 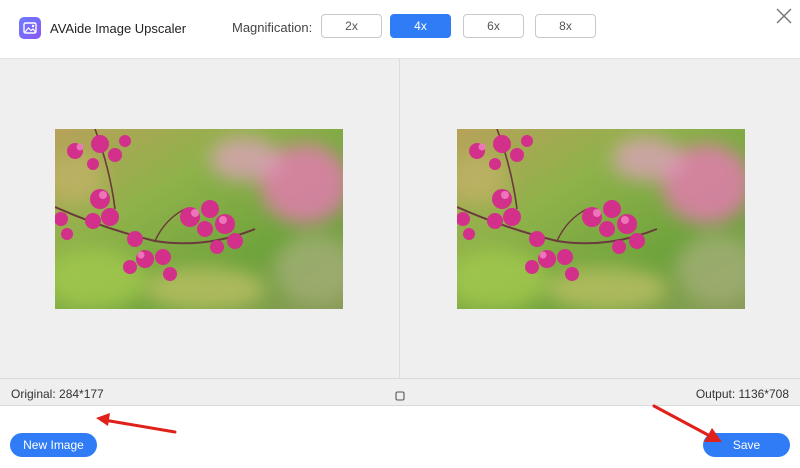 I want to click on image-info-bar: Original: 284*177 Output: 1136*708, so click(x=400, y=392).